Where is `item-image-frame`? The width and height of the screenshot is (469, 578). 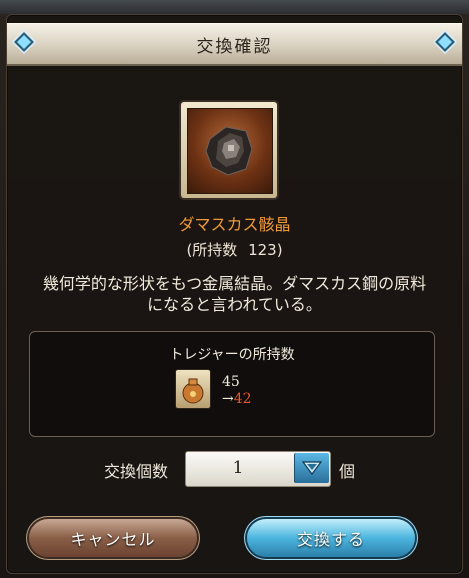 item-image-frame is located at coordinates (229, 150).